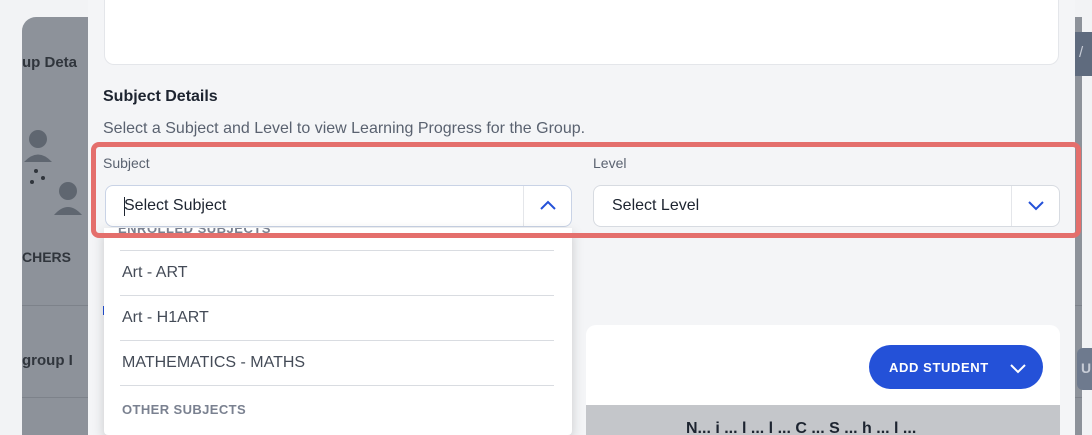  What do you see at coordinates (956, 367) in the screenshot?
I see `add-student-button: ADD STUDENT` at bounding box center [956, 367].